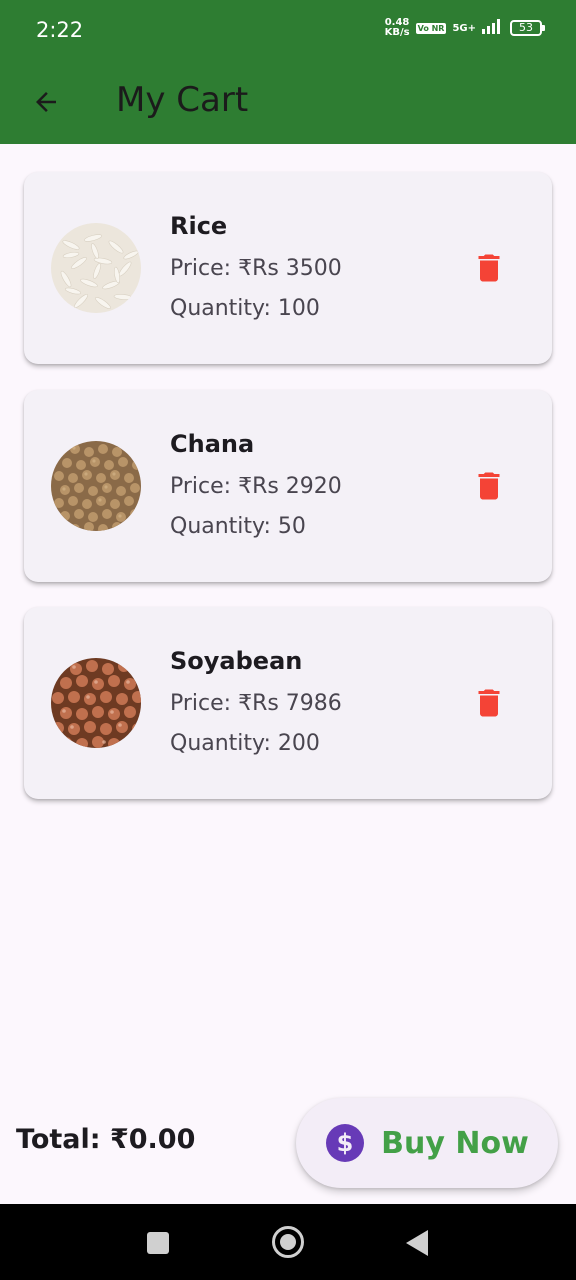  Describe the element at coordinates (245, 743) in the screenshot. I see `item-quantity: Quantity: 200` at that location.